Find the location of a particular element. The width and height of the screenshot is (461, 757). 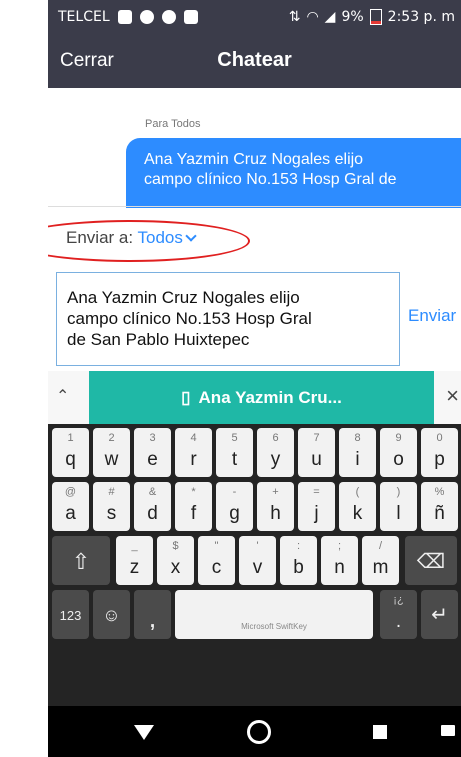

key: & d is located at coordinates (152, 506).